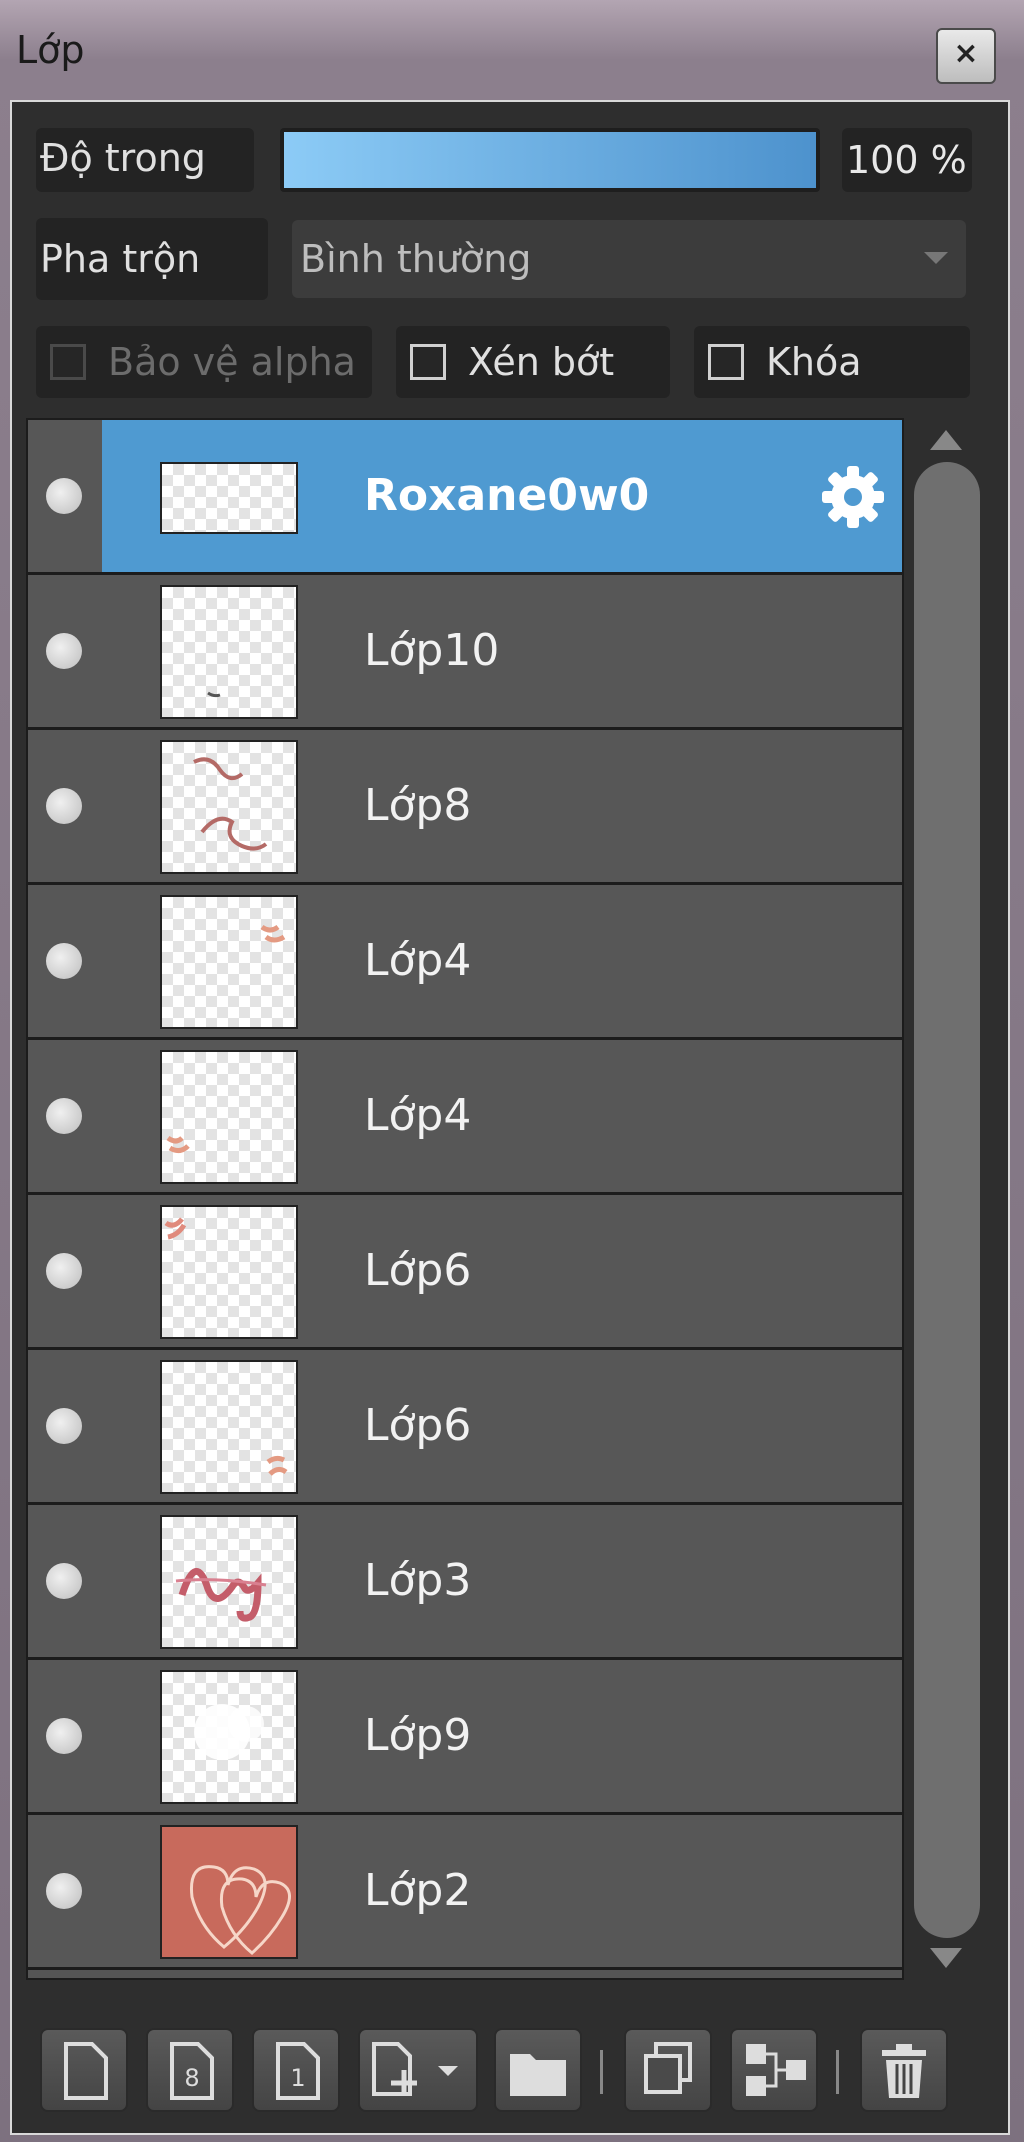  Describe the element at coordinates (191, 2078) in the screenshot. I see `svg-text: 8` at that location.